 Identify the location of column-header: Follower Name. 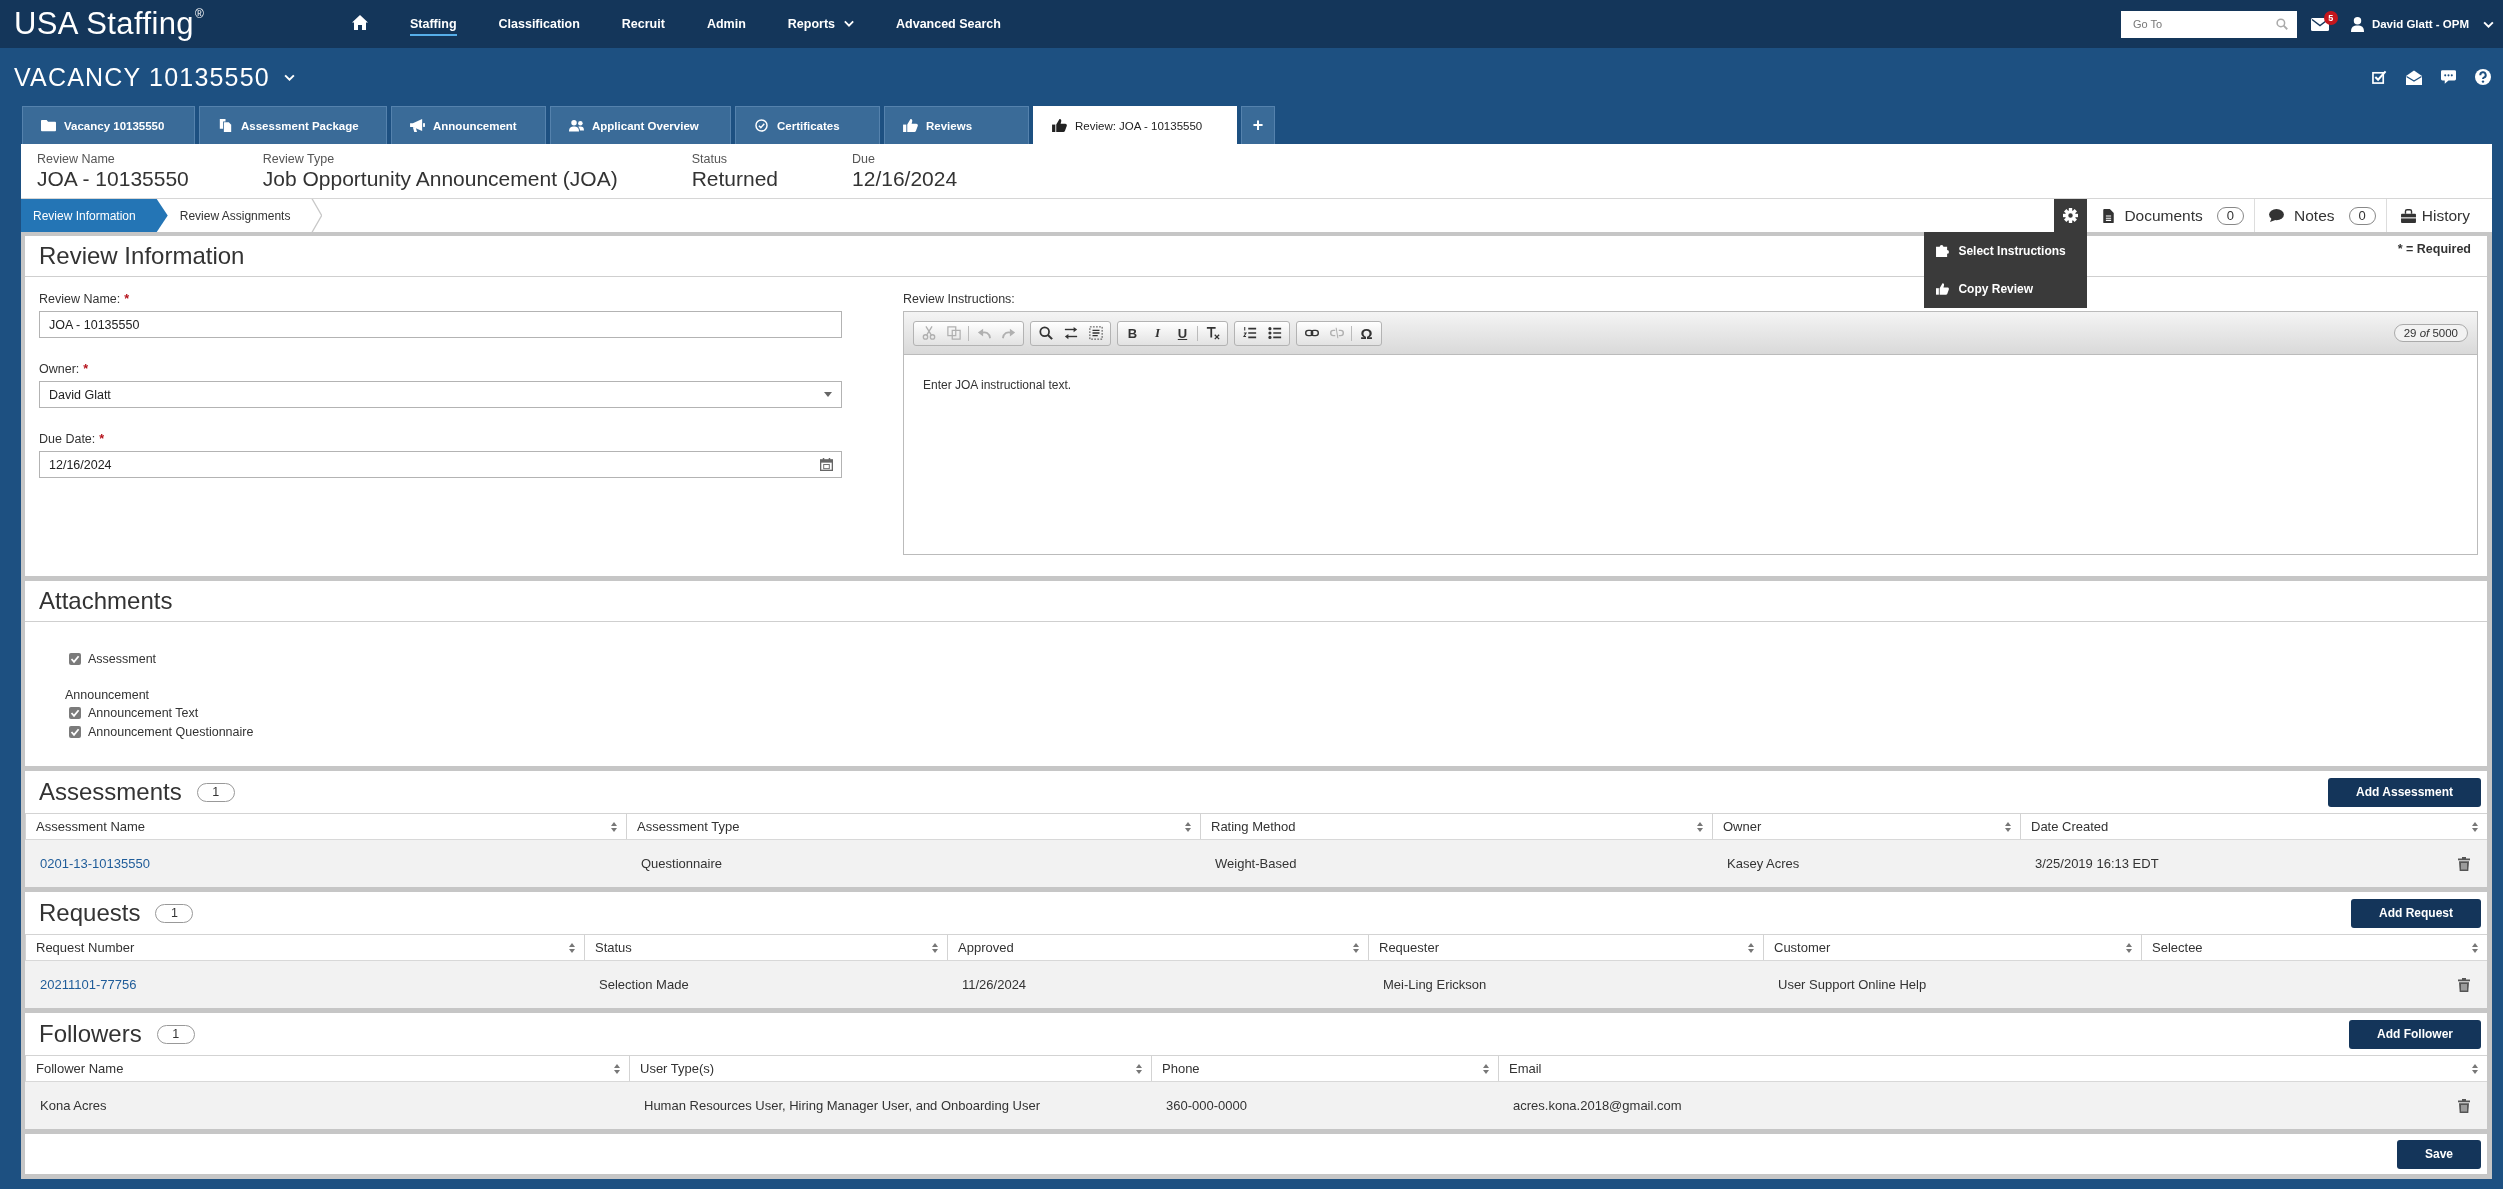
(327, 1068).